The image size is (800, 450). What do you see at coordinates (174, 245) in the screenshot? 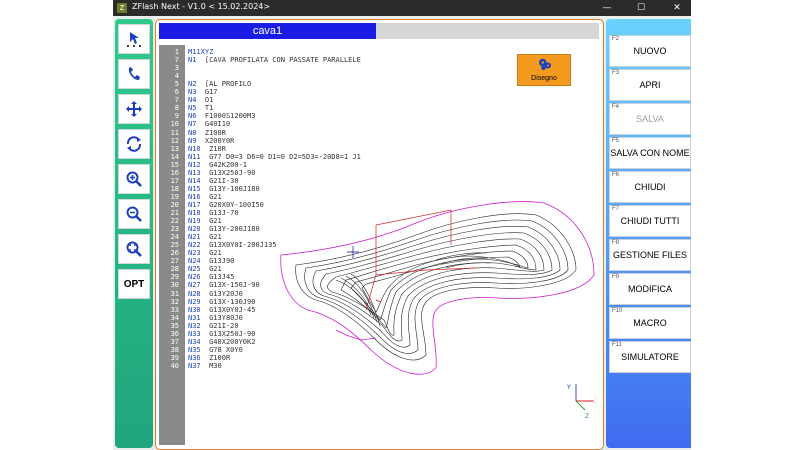
I see `line-number: 25` at bounding box center [174, 245].